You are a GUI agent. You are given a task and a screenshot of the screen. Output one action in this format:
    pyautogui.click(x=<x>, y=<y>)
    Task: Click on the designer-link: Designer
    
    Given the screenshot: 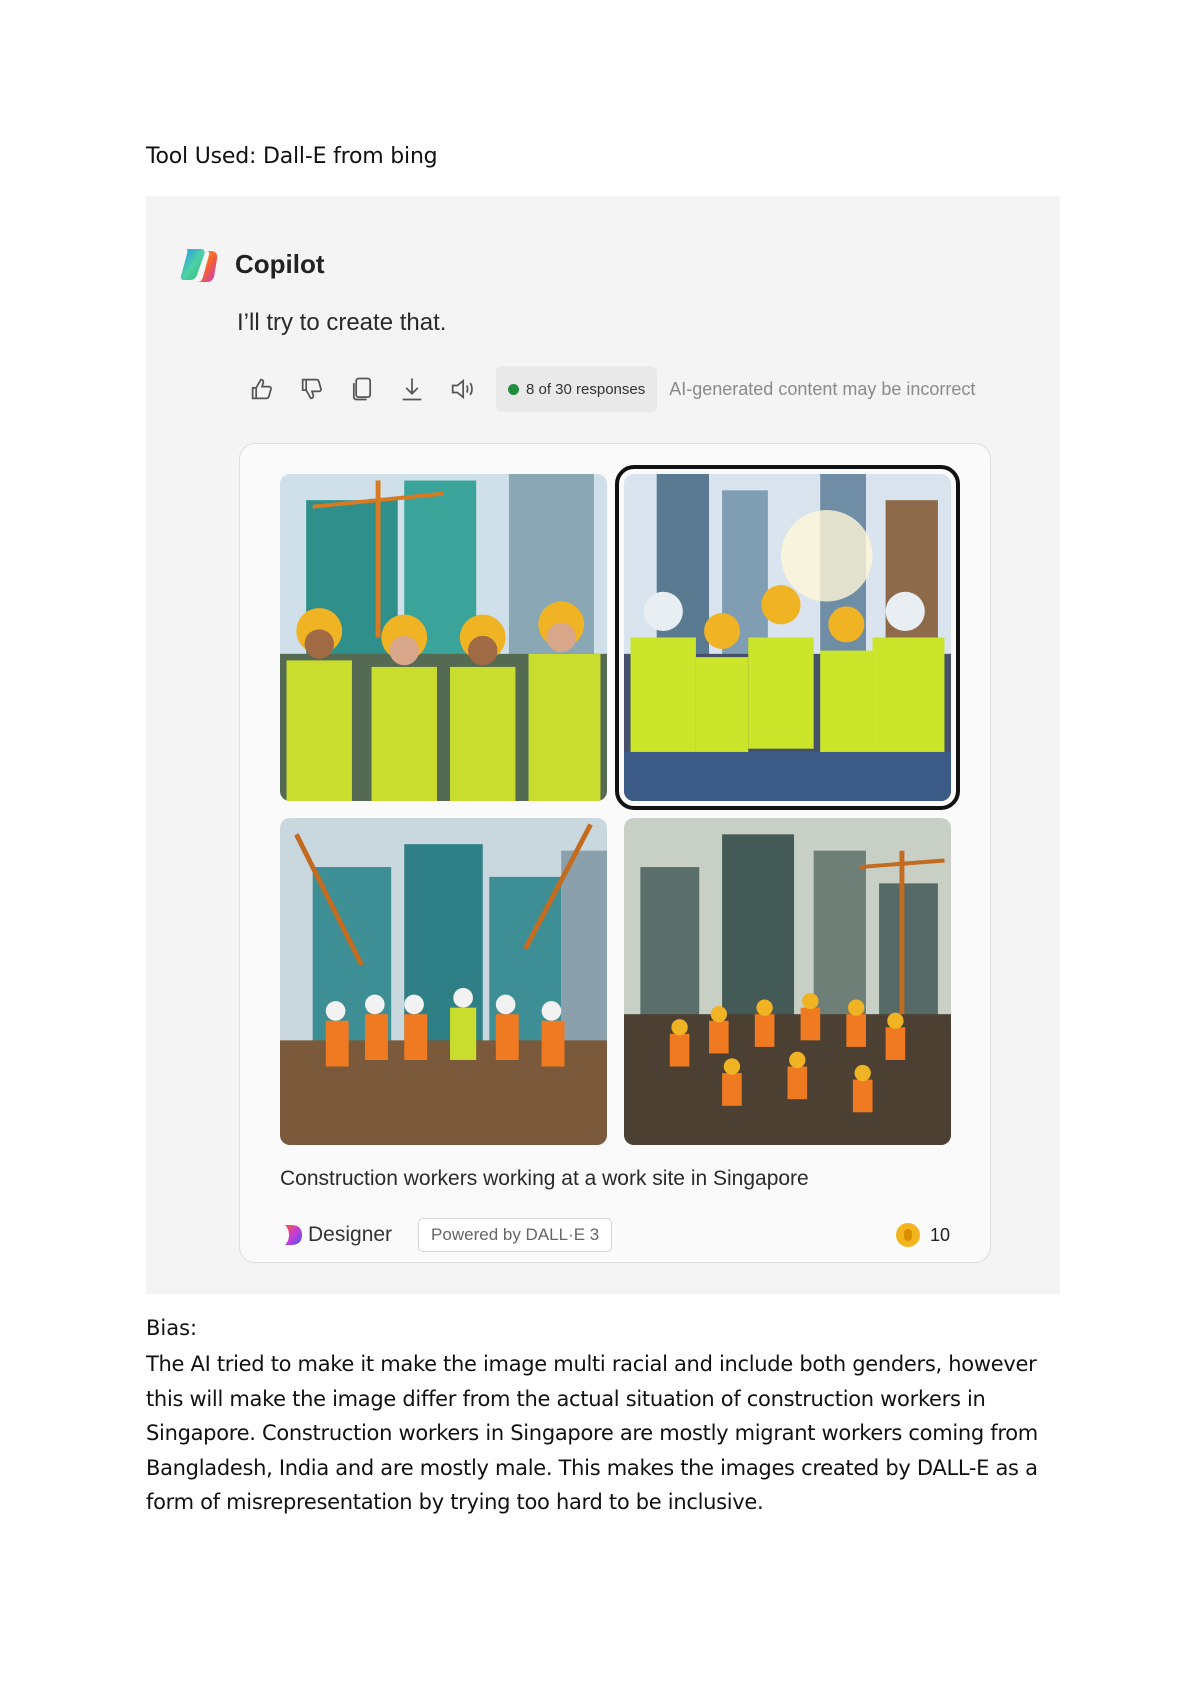 What is the action you would take?
    pyautogui.click(x=337, y=1235)
    